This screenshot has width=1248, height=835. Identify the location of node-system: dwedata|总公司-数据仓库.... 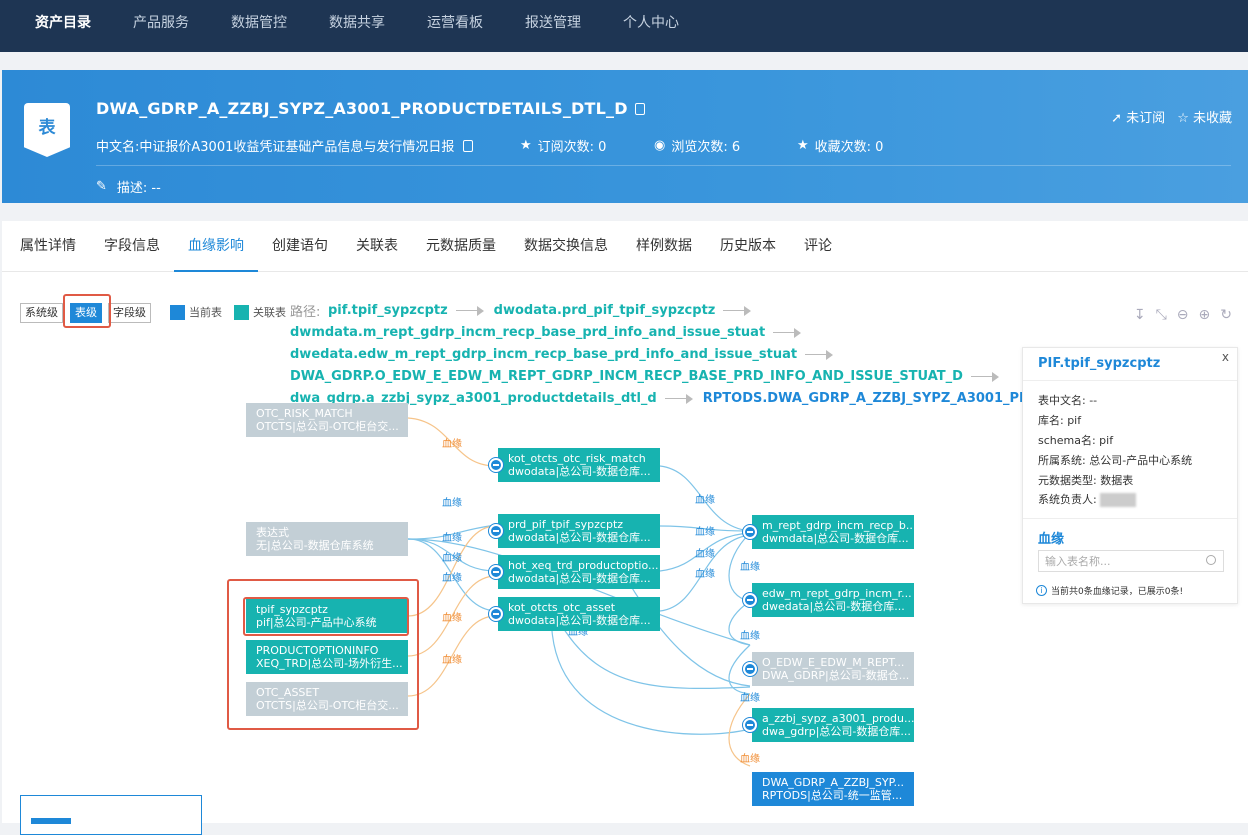
(833, 606).